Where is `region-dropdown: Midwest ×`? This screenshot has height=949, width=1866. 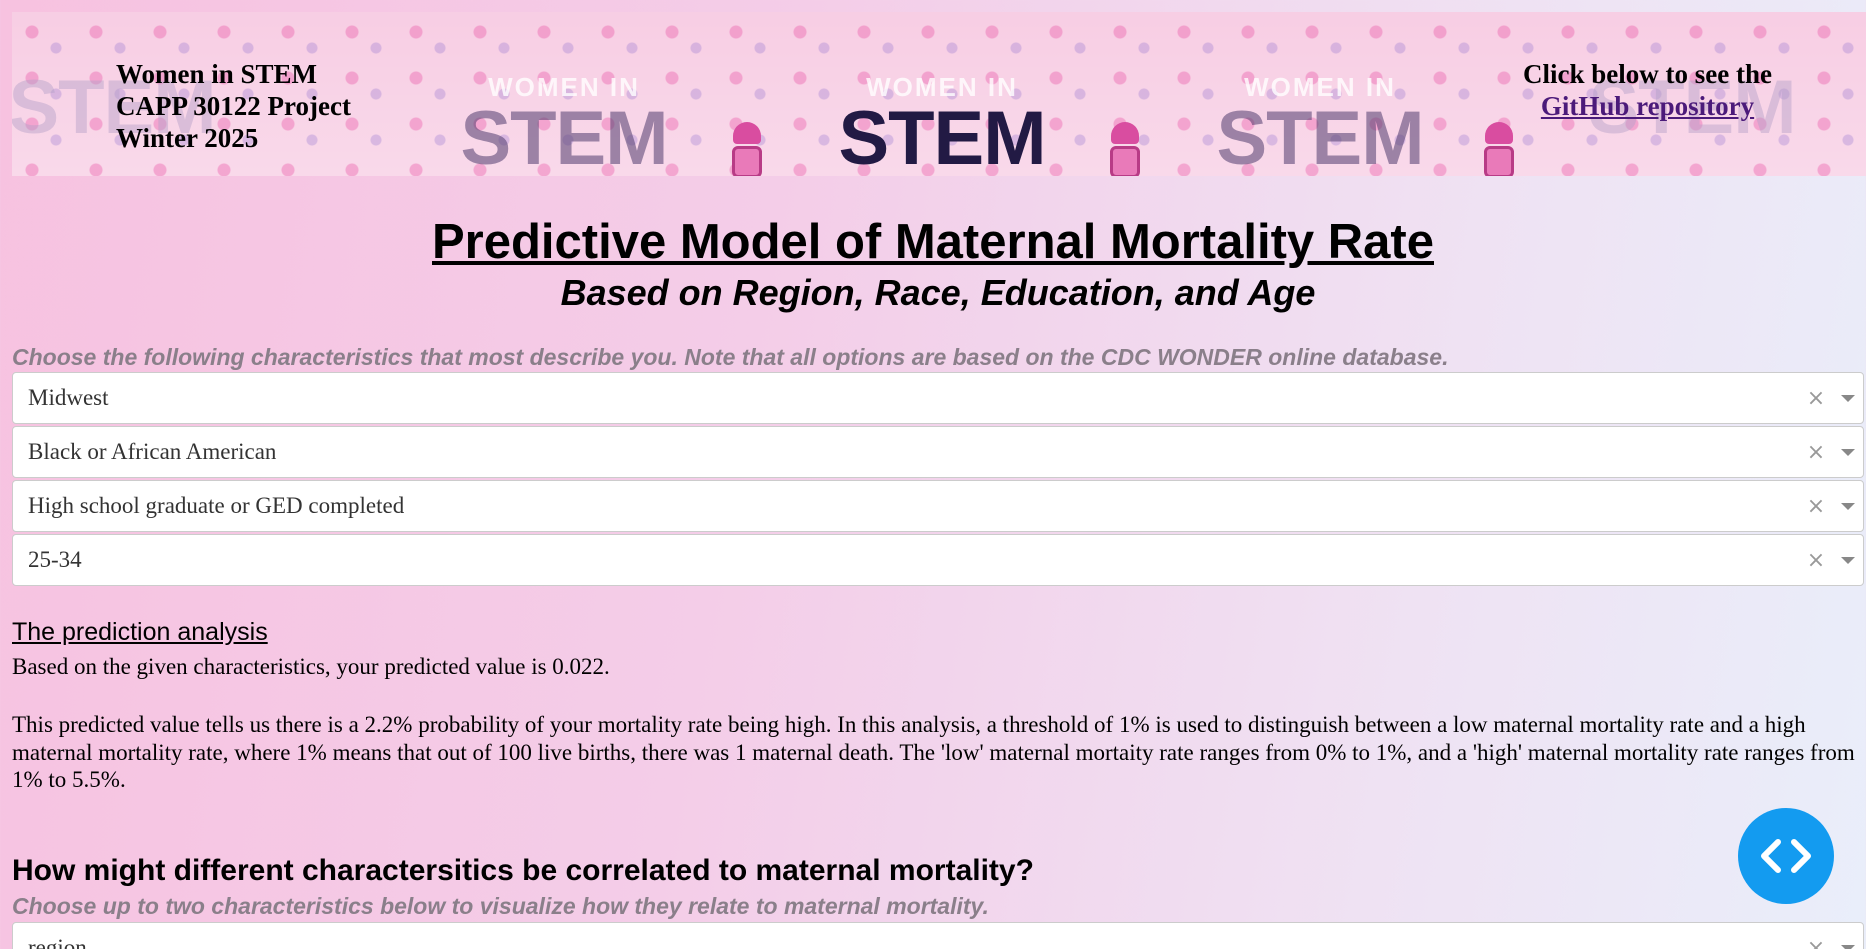 region-dropdown: Midwest × is located at coordinates (938, 398).